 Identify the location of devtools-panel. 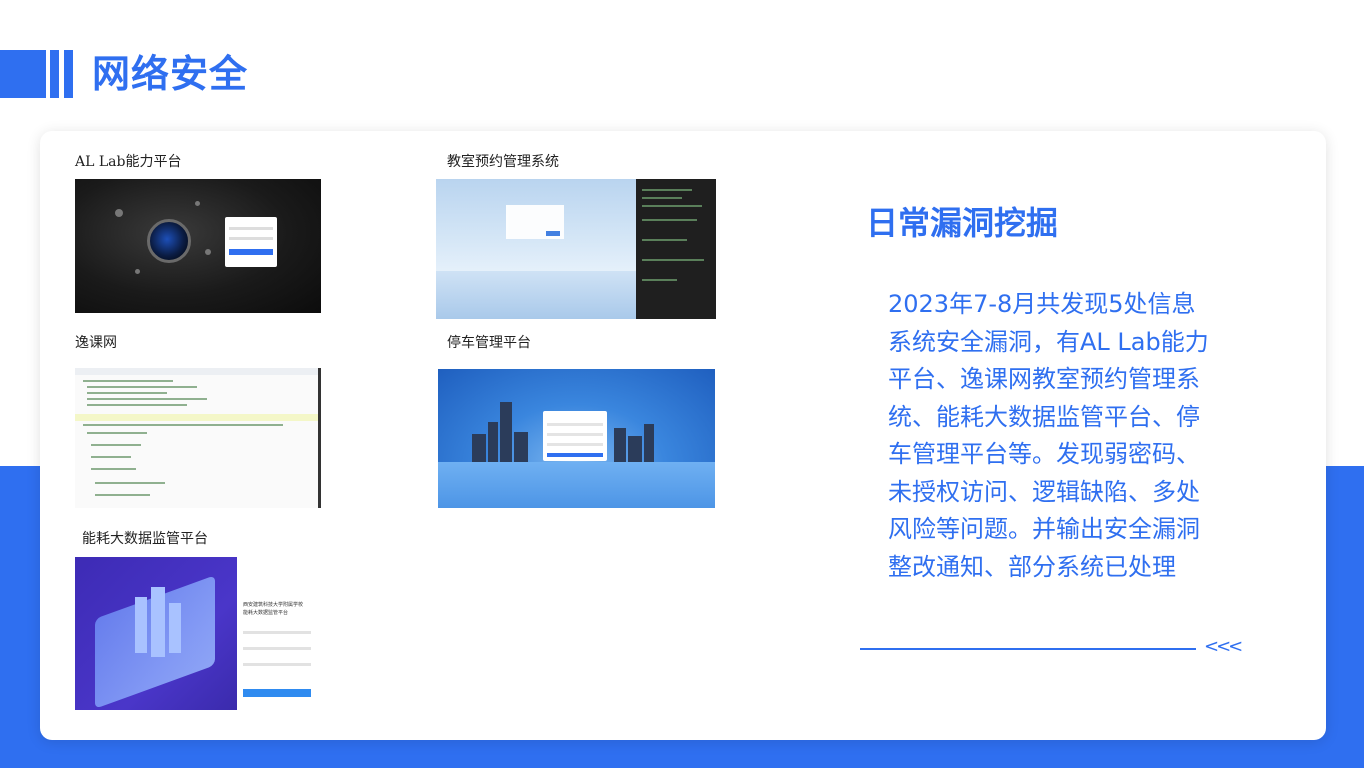
(676, 249).